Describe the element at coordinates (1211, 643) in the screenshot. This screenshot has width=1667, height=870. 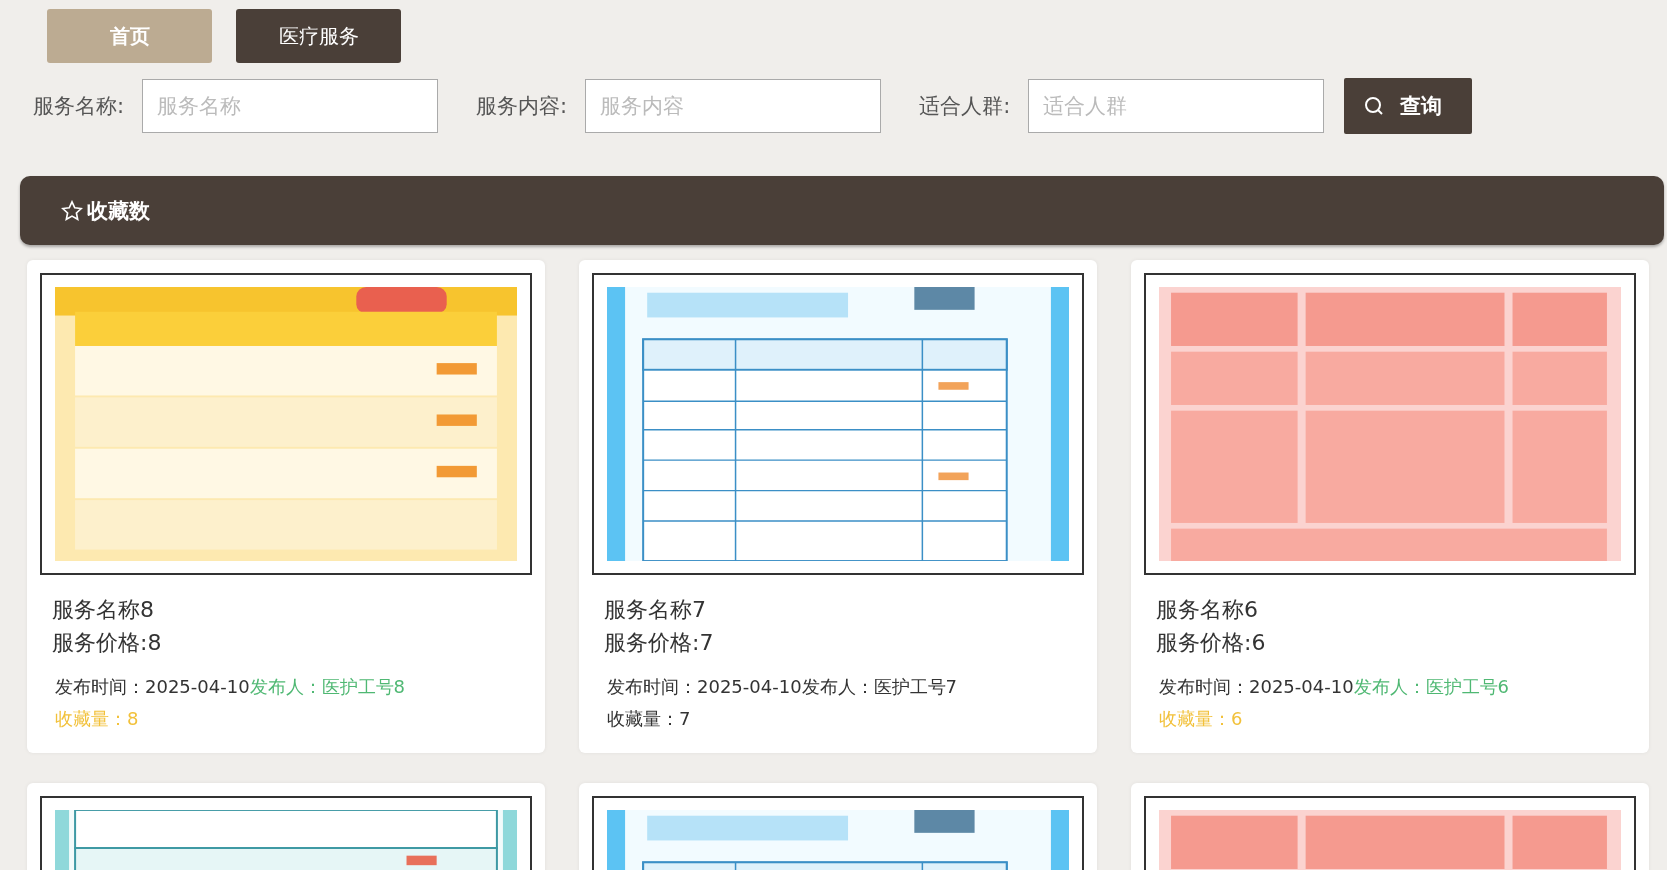
I see `service-price: 服务价格:6` at that location.